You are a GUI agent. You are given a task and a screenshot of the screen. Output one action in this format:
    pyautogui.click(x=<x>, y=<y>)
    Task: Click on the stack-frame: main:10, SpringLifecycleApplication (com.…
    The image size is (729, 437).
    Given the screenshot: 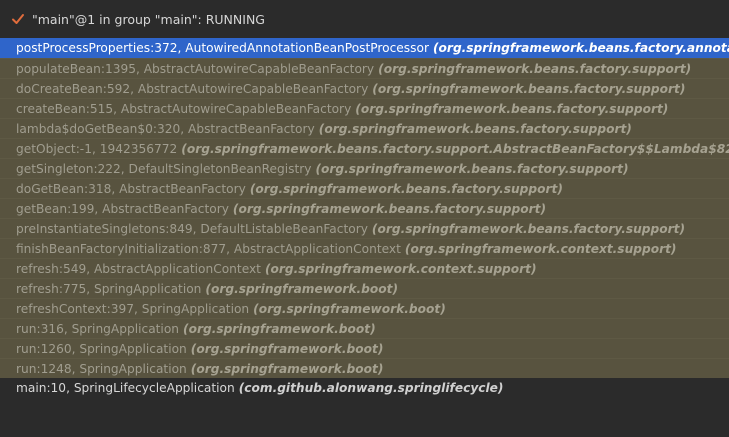 What is the action you would take?
    pyautogui.click(x=364, y=388)
    